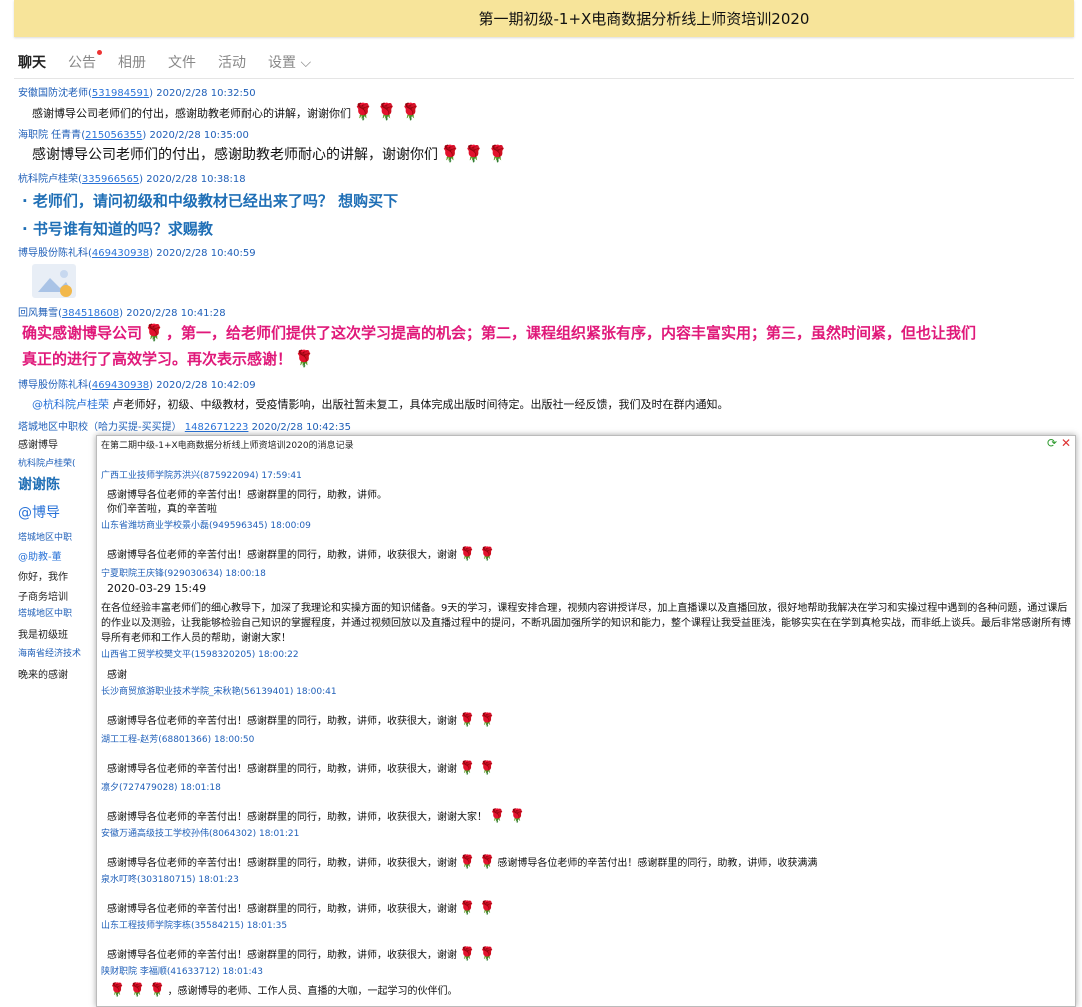 Image resolution: width=1082 pixels, height=1007 pixels. What do you see at coordinates (38, 445) in the screenshot?
I see `partial-text: 感谢博导` at bounding box center [38, 445].